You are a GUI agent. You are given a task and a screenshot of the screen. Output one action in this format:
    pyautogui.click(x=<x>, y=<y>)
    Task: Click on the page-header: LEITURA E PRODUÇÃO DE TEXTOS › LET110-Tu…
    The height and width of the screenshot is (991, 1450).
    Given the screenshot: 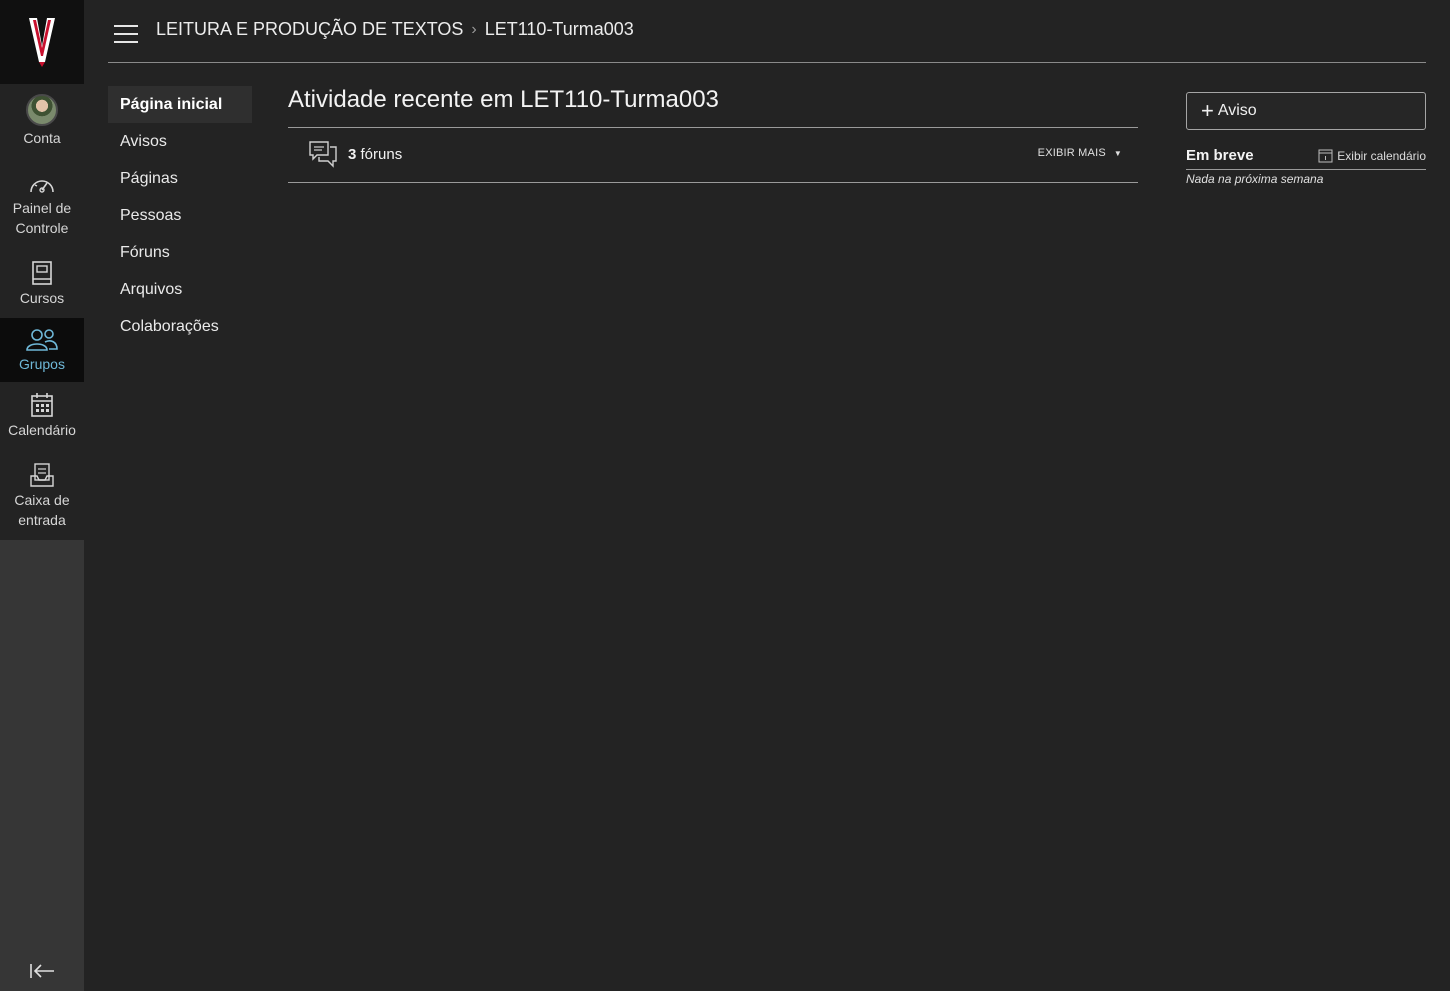 What is the action you would take?
    pyautogui.click(x=767, y=31)
    